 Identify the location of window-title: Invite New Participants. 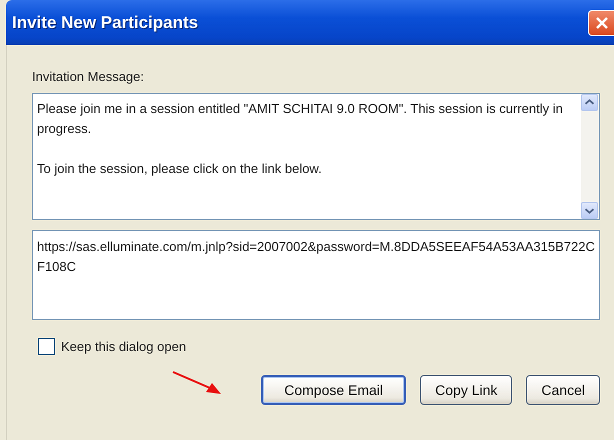
(105, 22).